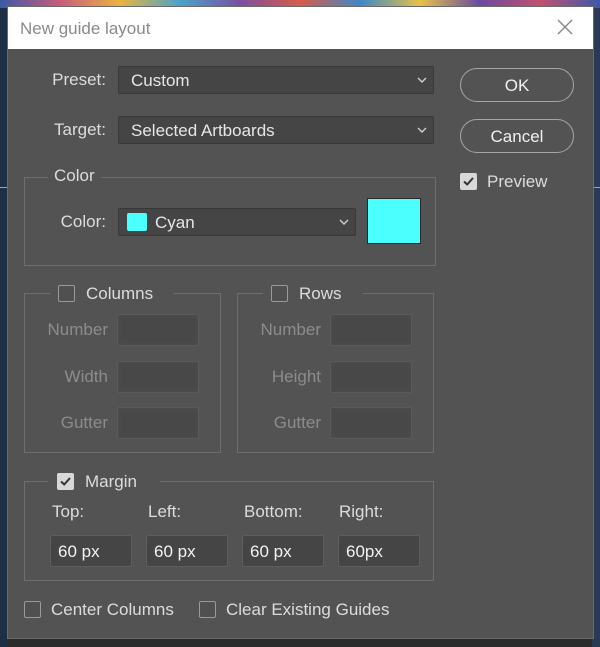  I want to click on margin-left-input: 60 px, so click(187, 551).